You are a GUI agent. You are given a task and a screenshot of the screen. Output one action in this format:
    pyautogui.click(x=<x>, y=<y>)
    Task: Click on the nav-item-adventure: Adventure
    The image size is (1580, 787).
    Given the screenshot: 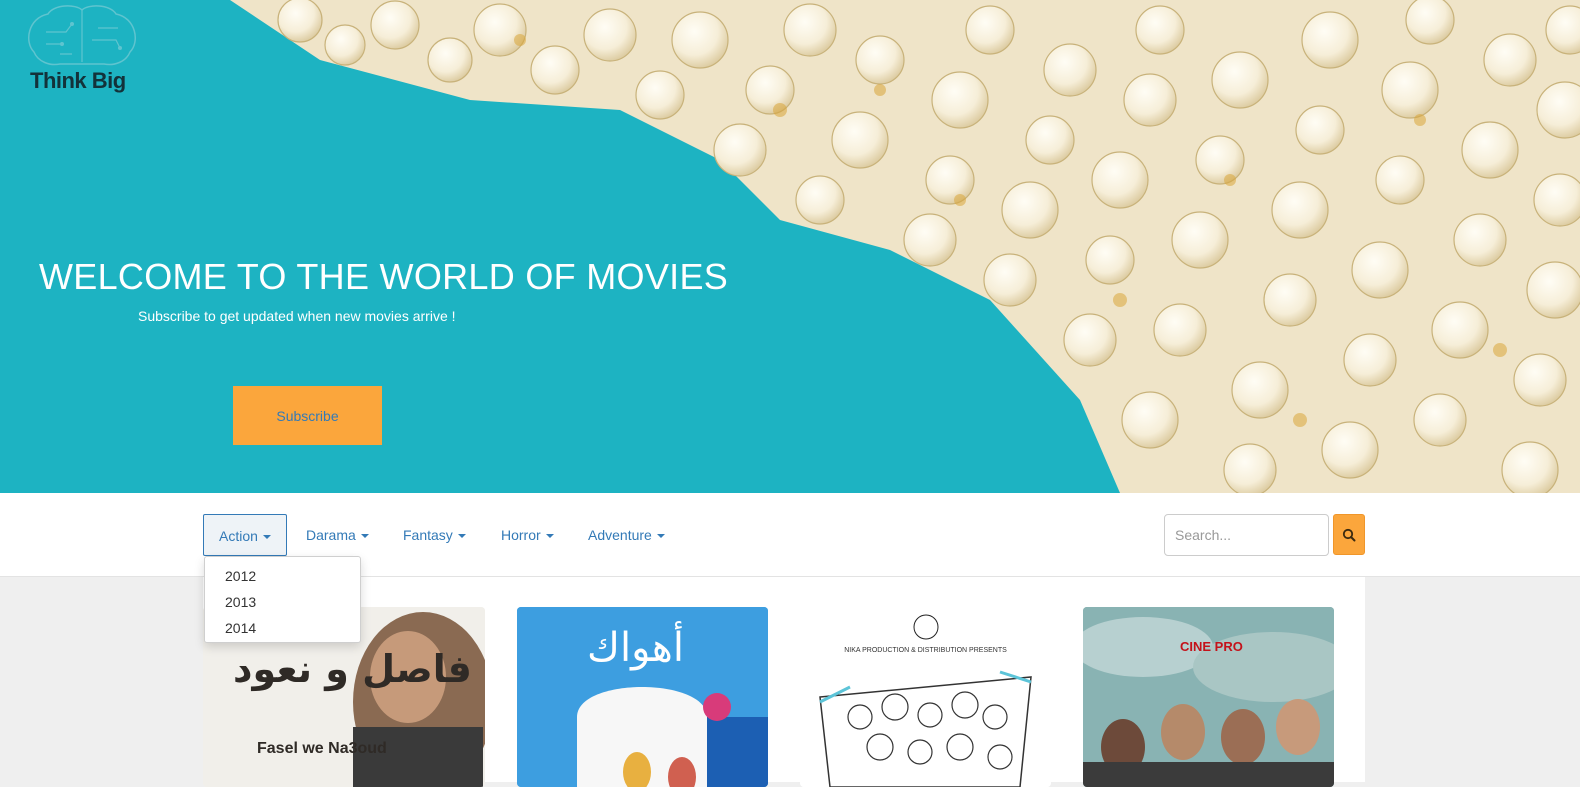 What is the action you would take?
    pyautogui.click(x=626, y=535)
    